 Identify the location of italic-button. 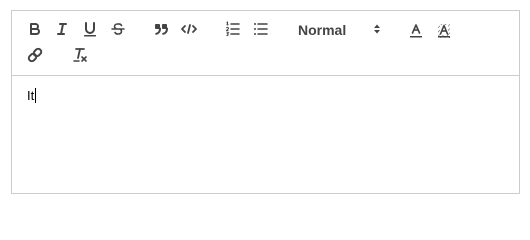
(62, 29).